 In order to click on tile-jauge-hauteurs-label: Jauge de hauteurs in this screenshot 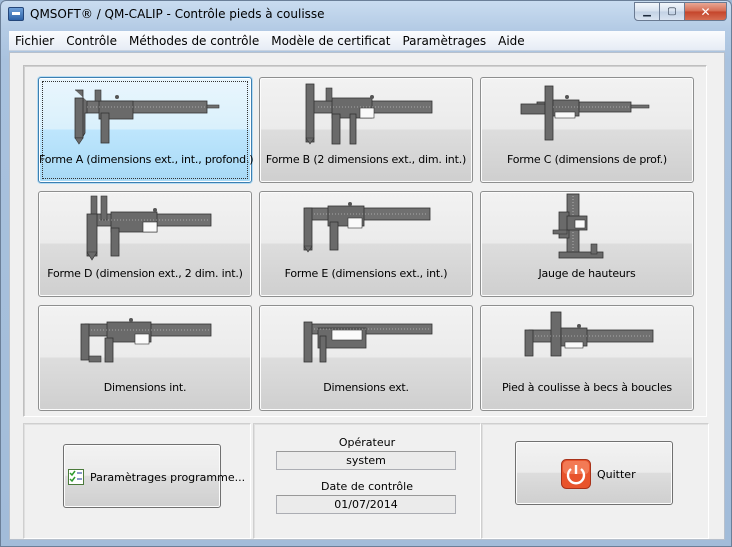, I will do `click(587, 273)`.